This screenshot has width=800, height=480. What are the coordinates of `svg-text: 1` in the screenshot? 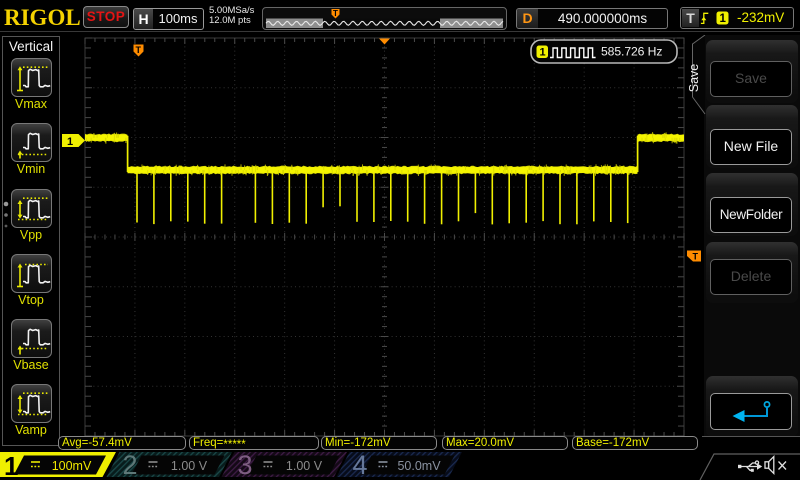 It's located at (11, 465).